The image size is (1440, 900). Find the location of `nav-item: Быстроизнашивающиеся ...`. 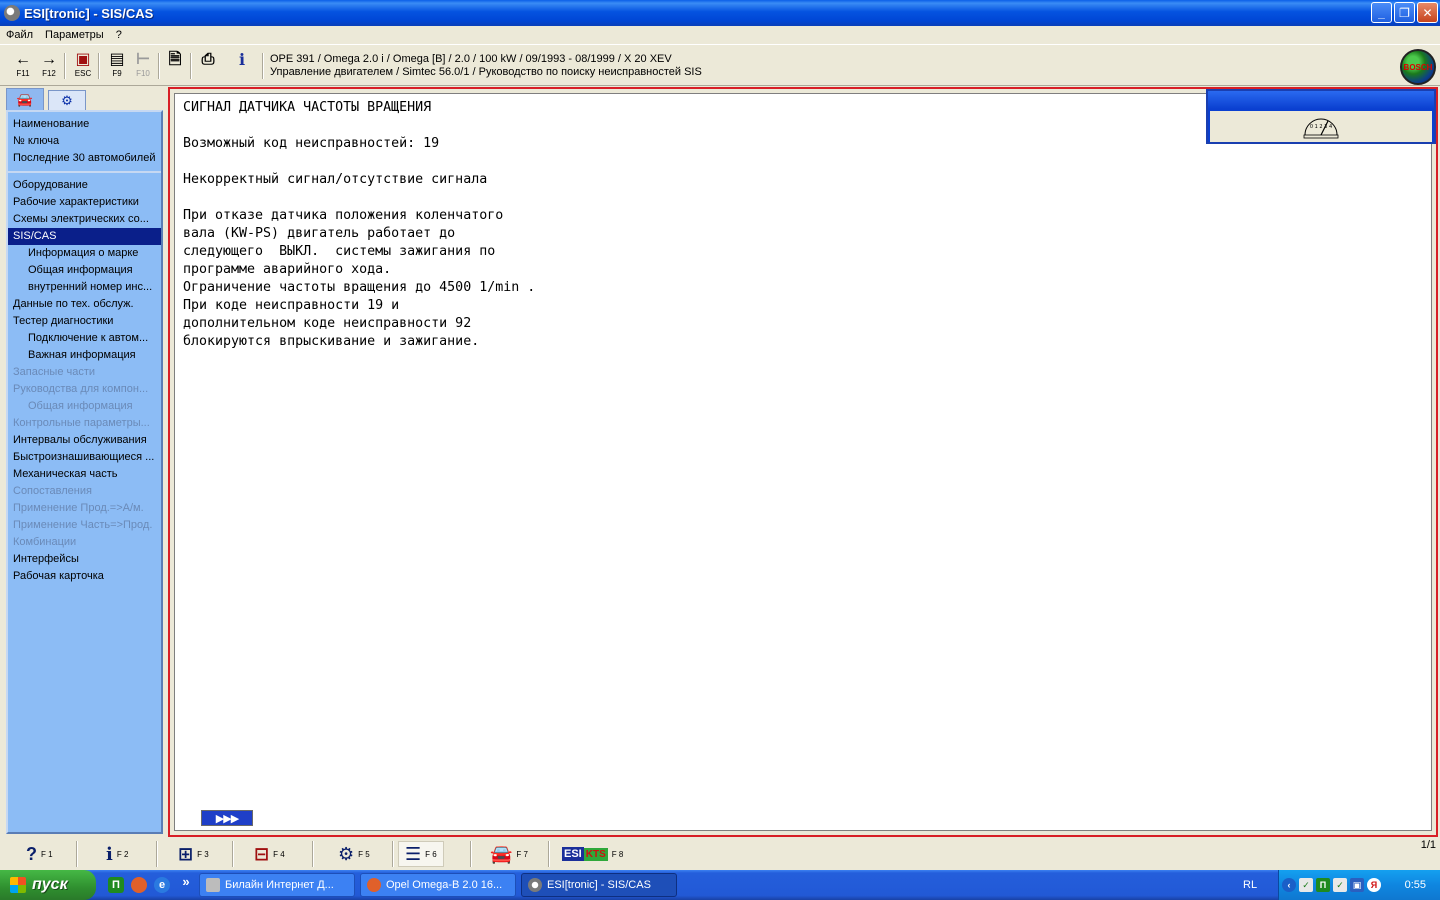

nav-item: Быстроизнашивающиеся ... is located at coordinates (84, 457).